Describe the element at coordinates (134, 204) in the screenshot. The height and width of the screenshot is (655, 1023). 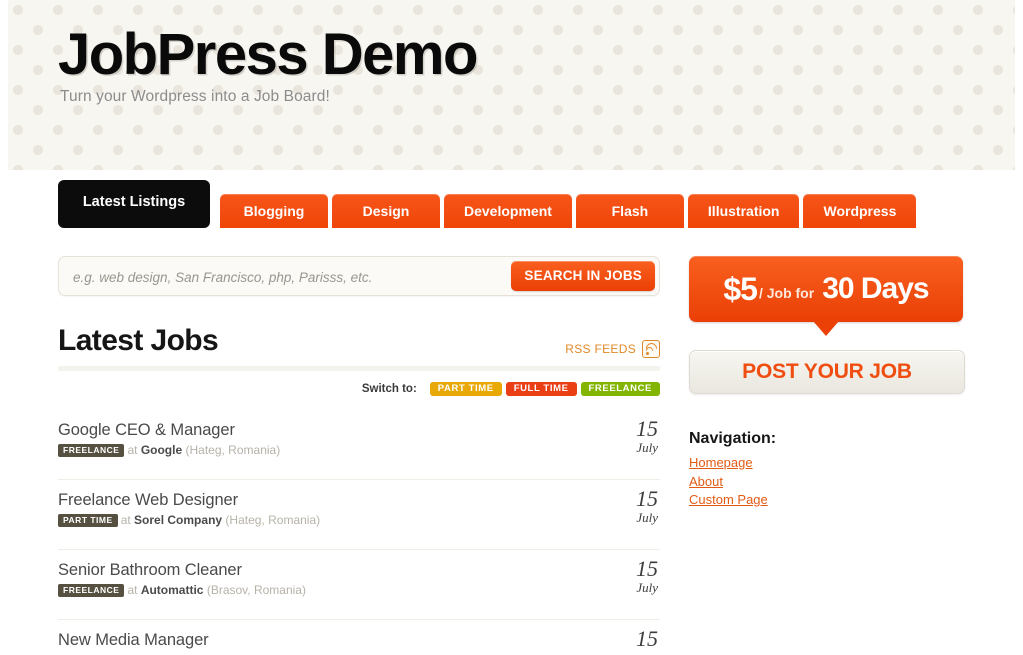
I see `tab-latest-listings: Latest Listings` at that location.